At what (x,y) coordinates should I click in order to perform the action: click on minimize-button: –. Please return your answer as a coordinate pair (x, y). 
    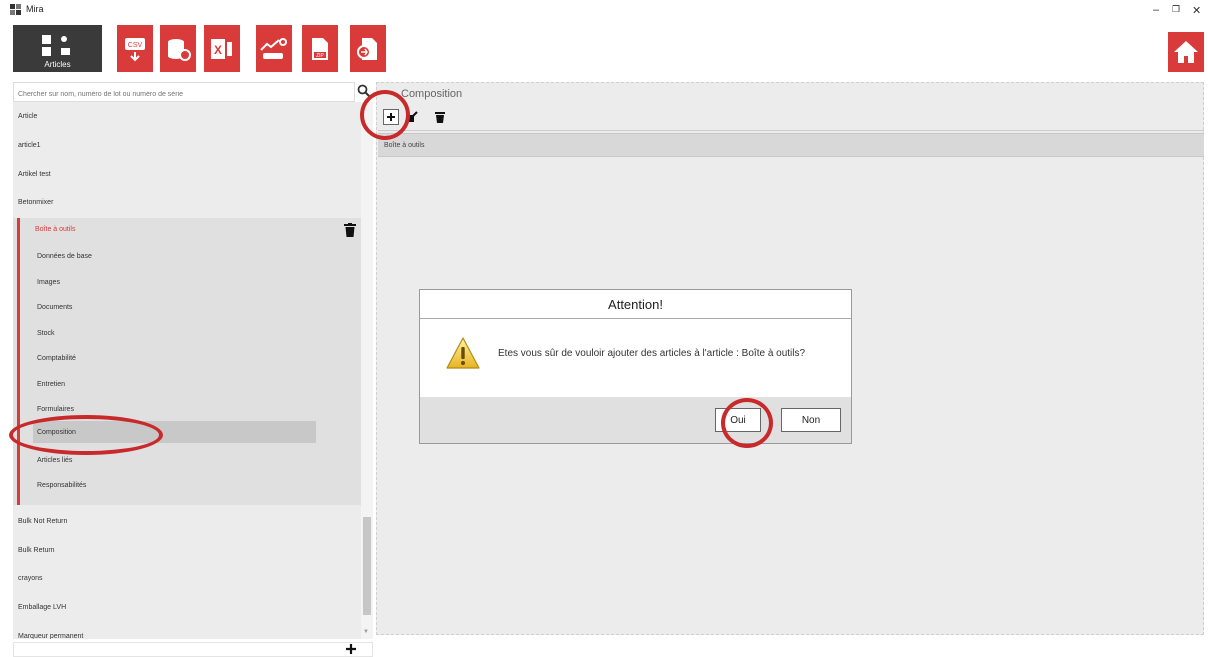
    Looking at the image, I should click on (1156, 10).